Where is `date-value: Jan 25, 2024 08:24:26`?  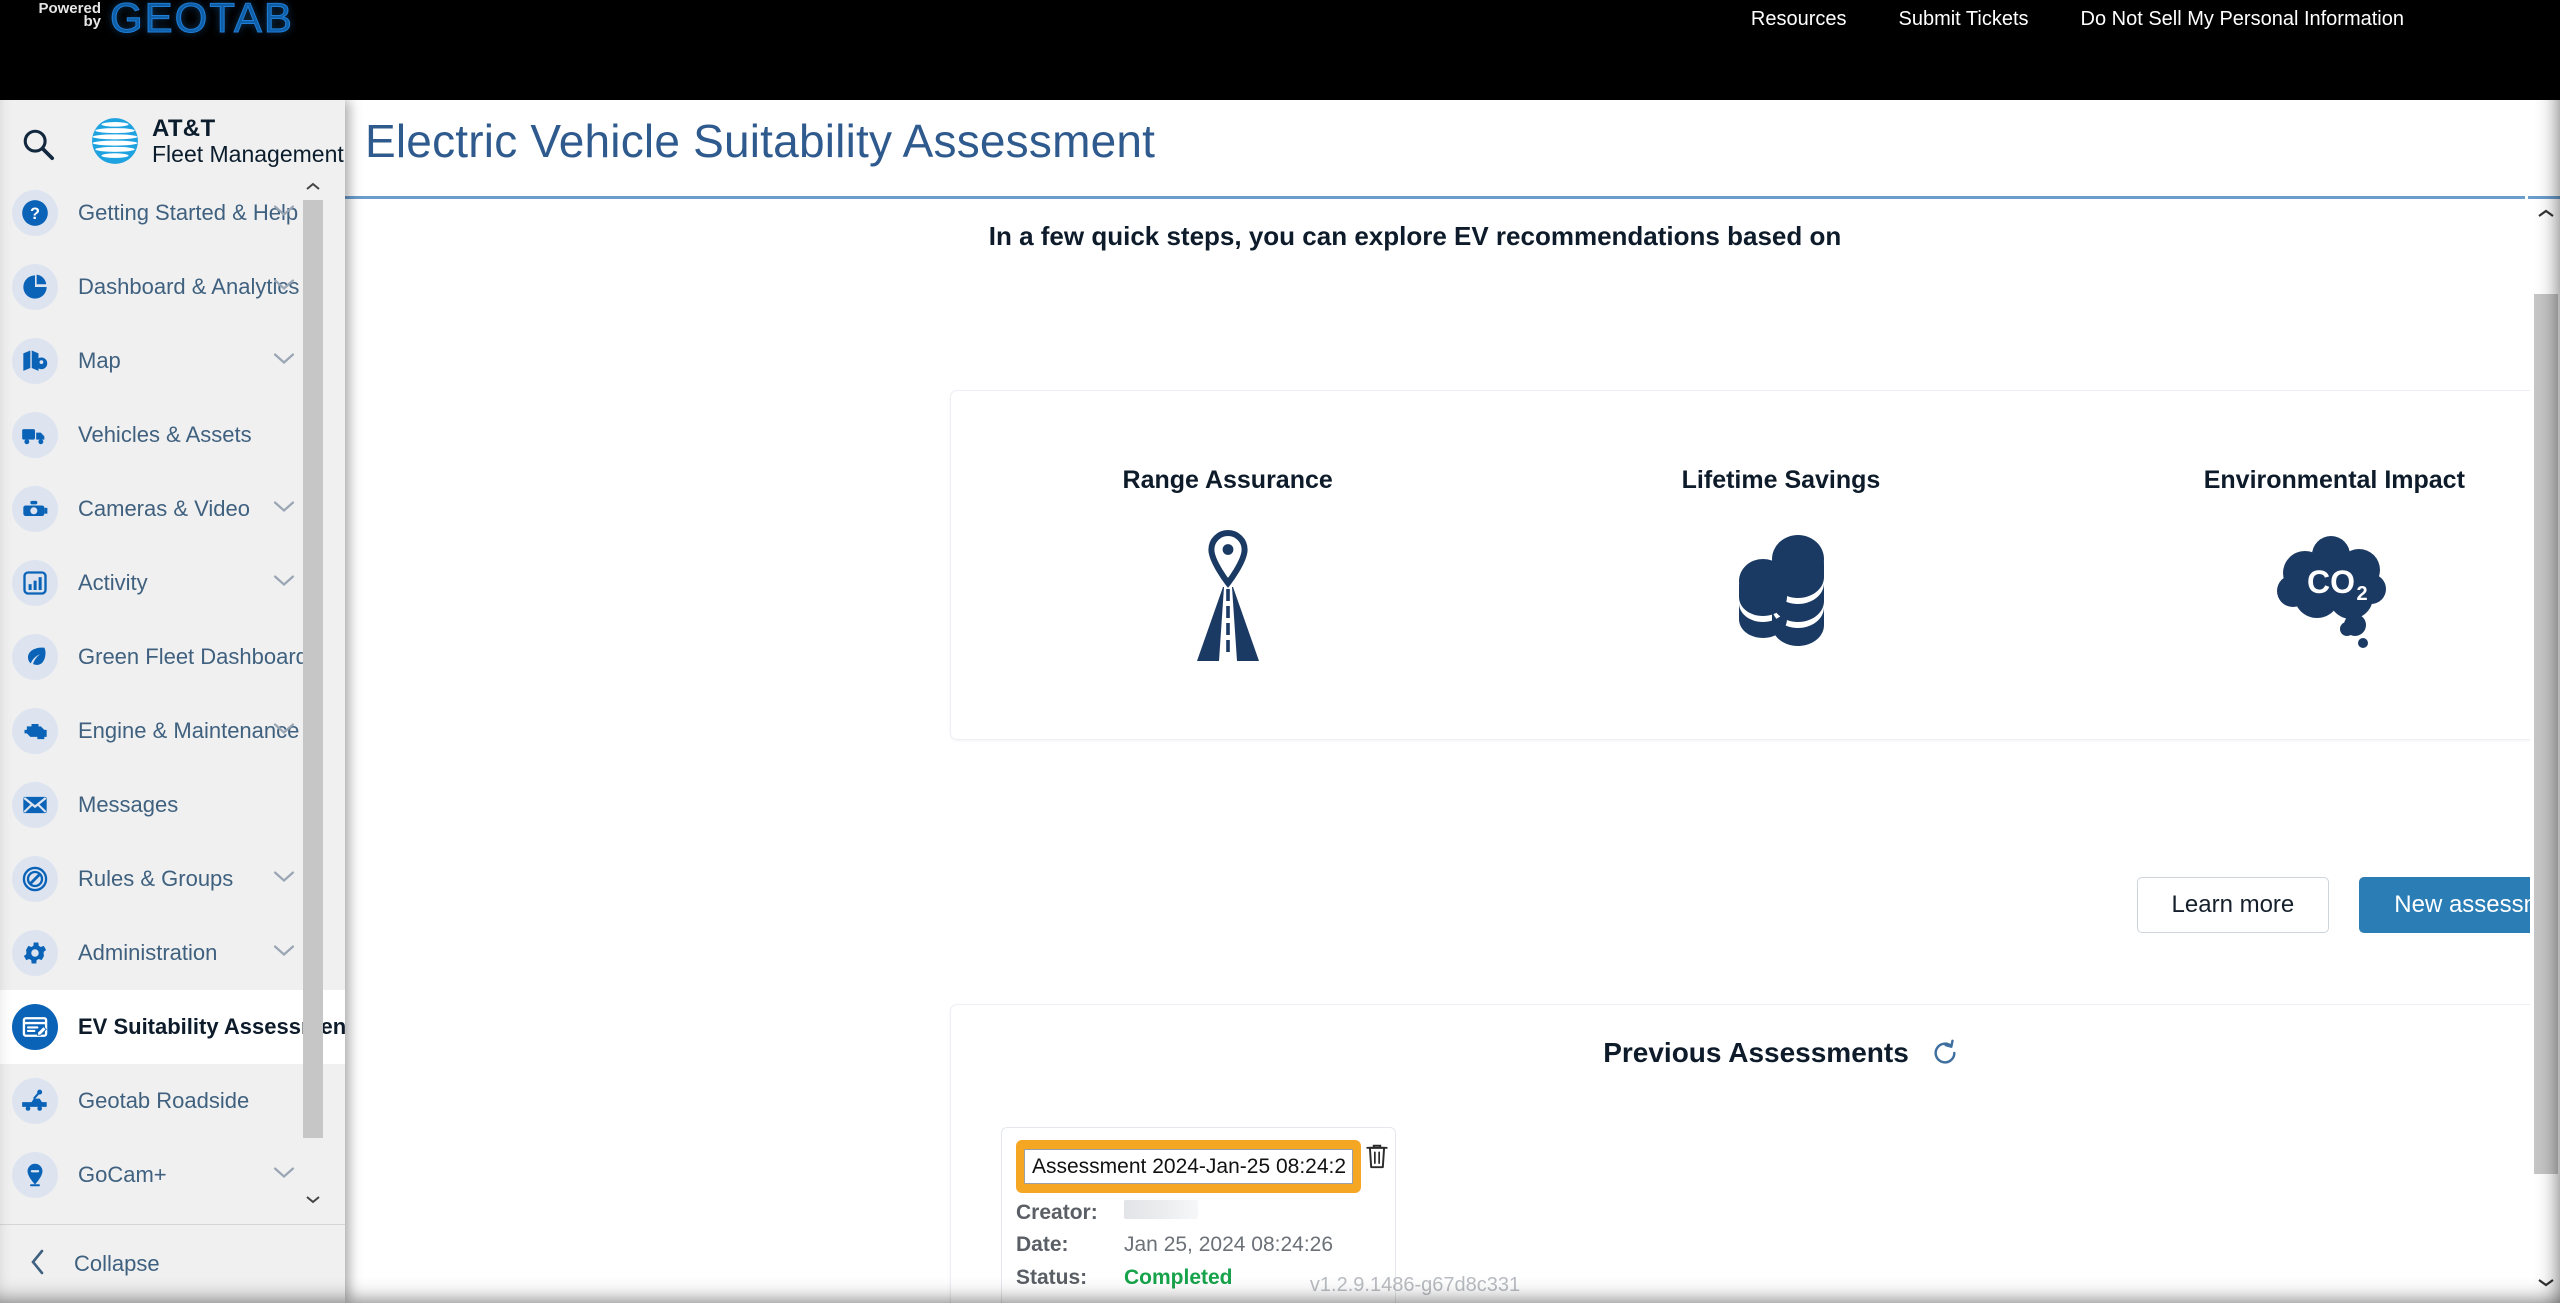
date-value: Jan 25, 2024 08:24:26 is located at coordinates (1229, 1244).